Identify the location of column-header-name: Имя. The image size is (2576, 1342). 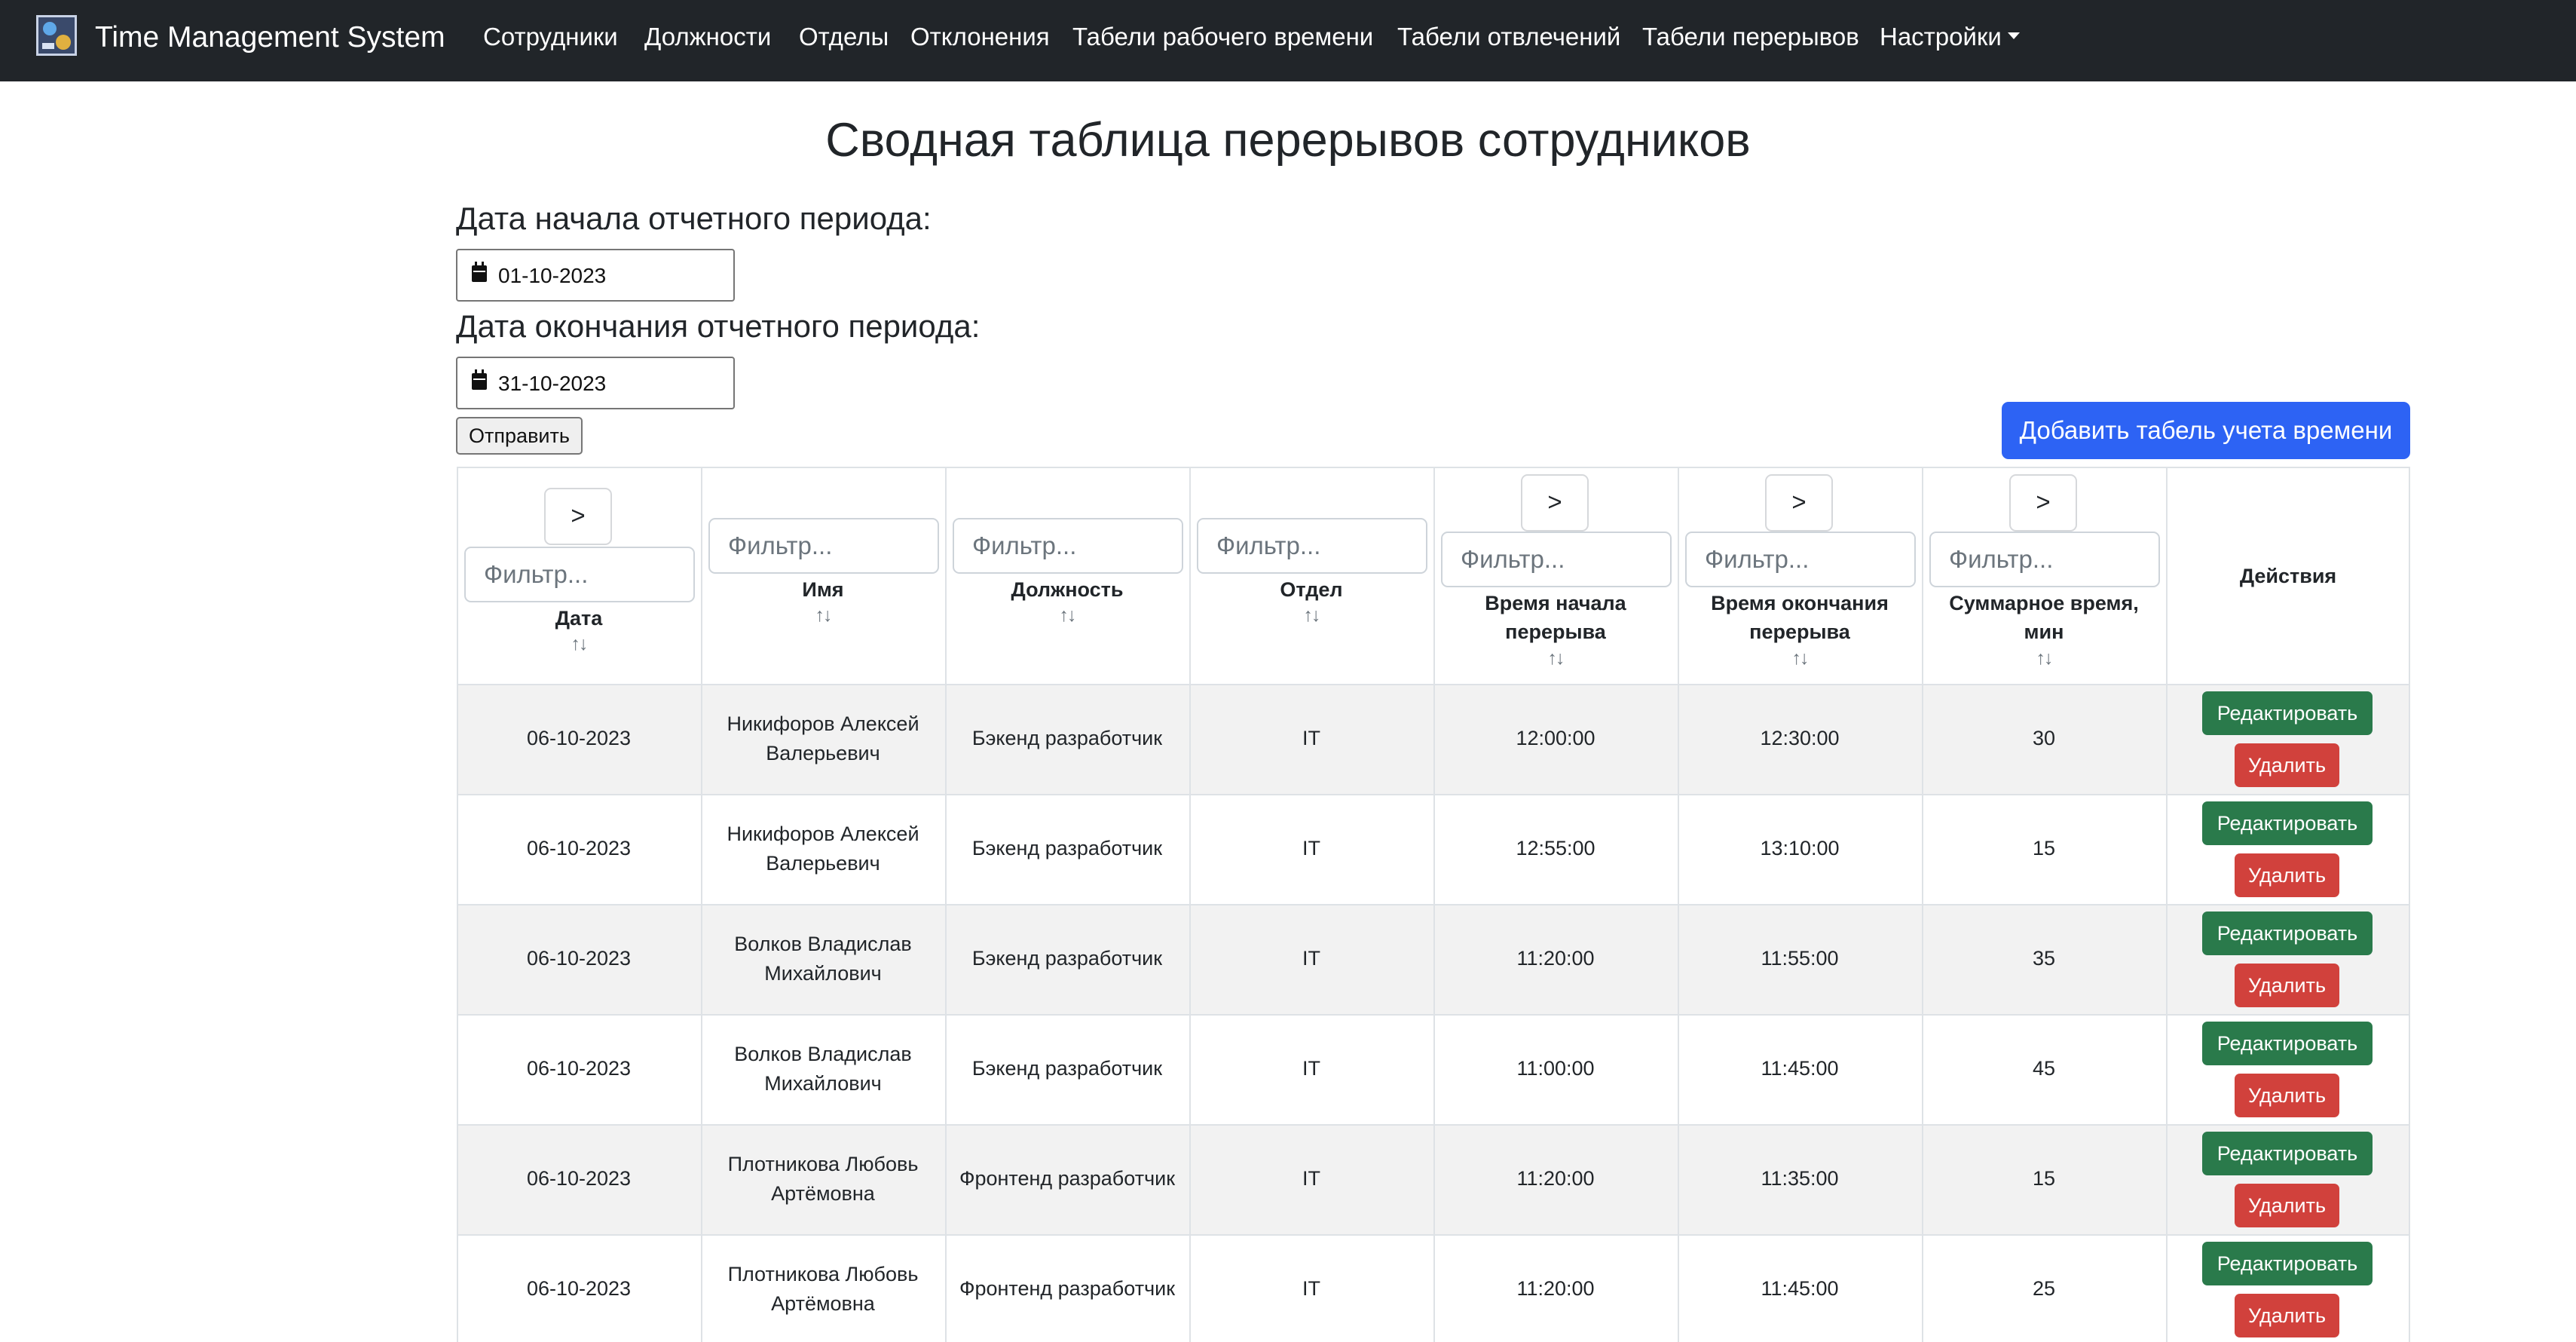
(823, 589).